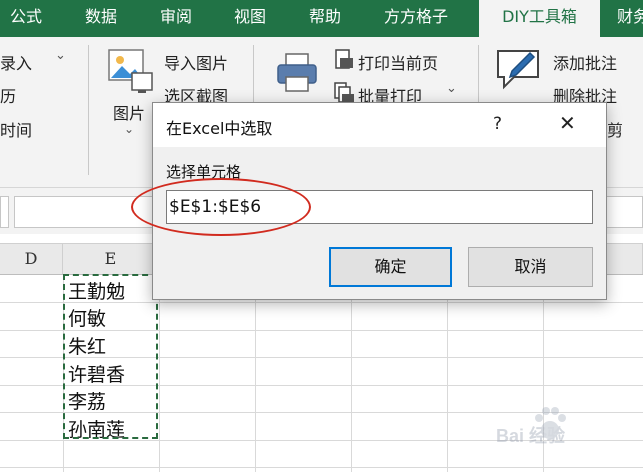 Image resolution: width=643 pixels, height=472 pixels. I want to click on column-header-d: D, so click(31, 259).